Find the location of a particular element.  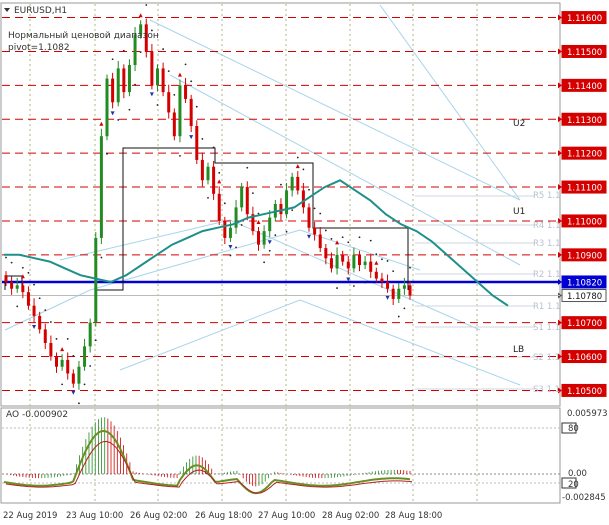

channel-guide-line is located at coordinates (212, 280).